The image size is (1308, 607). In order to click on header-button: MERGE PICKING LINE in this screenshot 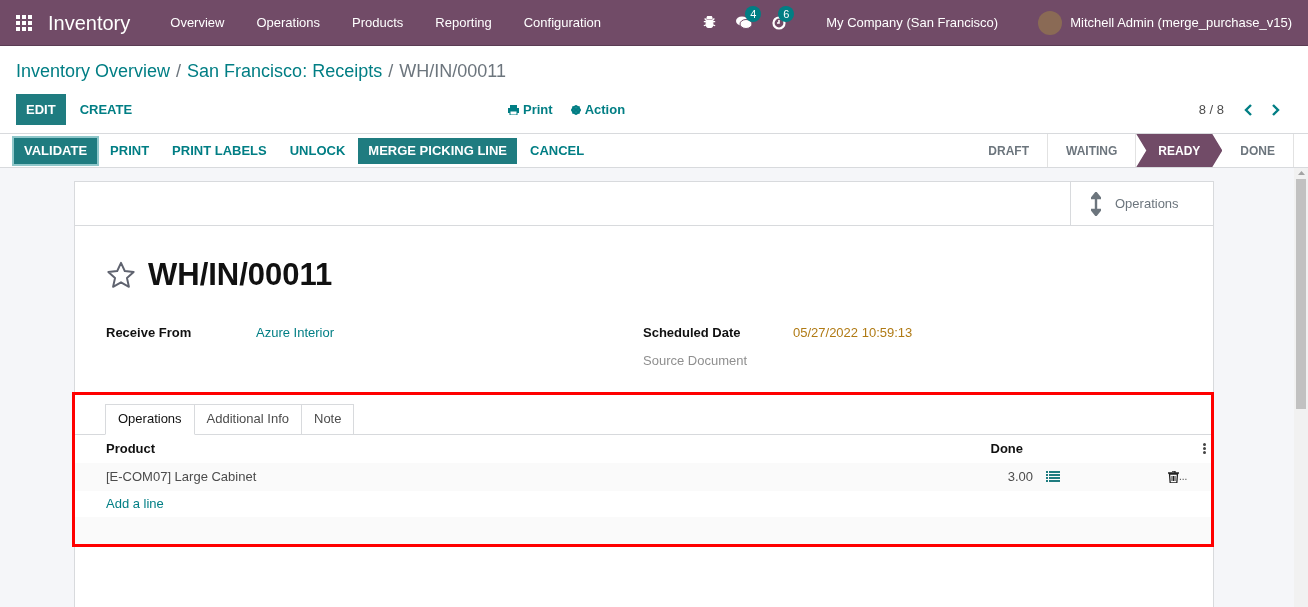, I will do `click(437, 150)`.